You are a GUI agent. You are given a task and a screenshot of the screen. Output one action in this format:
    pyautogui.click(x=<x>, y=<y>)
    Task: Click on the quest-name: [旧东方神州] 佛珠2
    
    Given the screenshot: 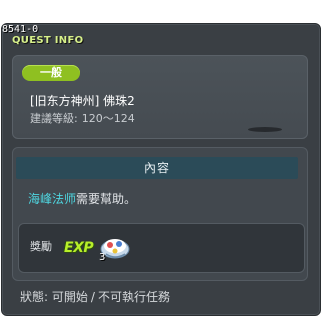 What is the action you would take?
    pyautogui.click(x=82, y=101)
    